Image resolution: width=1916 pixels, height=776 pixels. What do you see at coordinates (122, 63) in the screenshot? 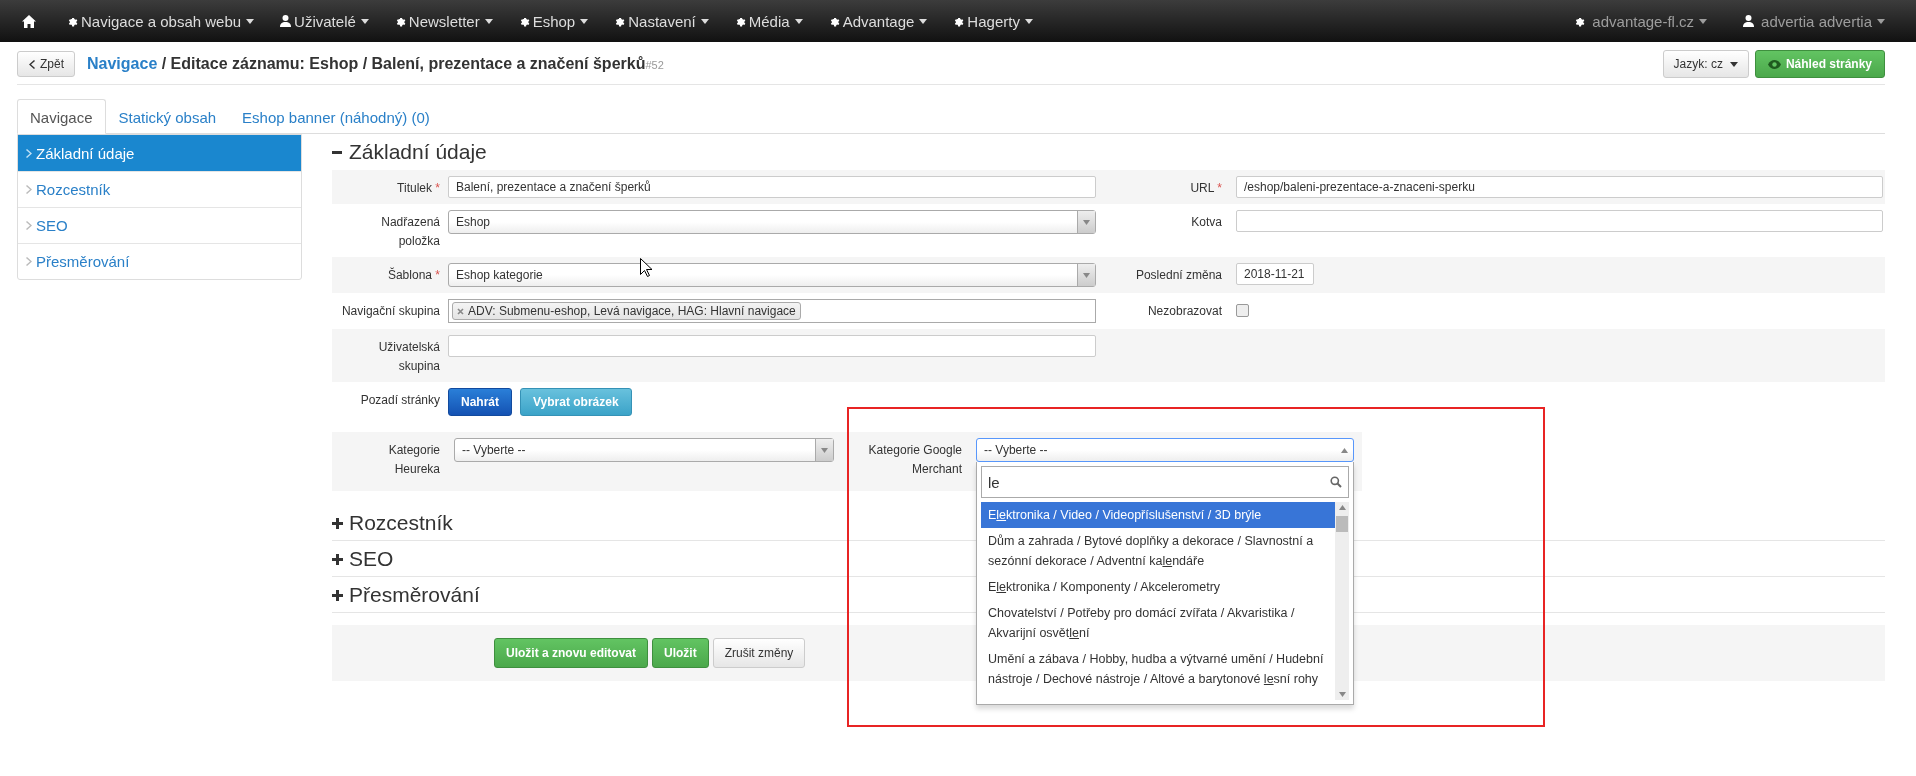
I see `breadcrumb-link: Navigace` at bounding box center [122, 63].